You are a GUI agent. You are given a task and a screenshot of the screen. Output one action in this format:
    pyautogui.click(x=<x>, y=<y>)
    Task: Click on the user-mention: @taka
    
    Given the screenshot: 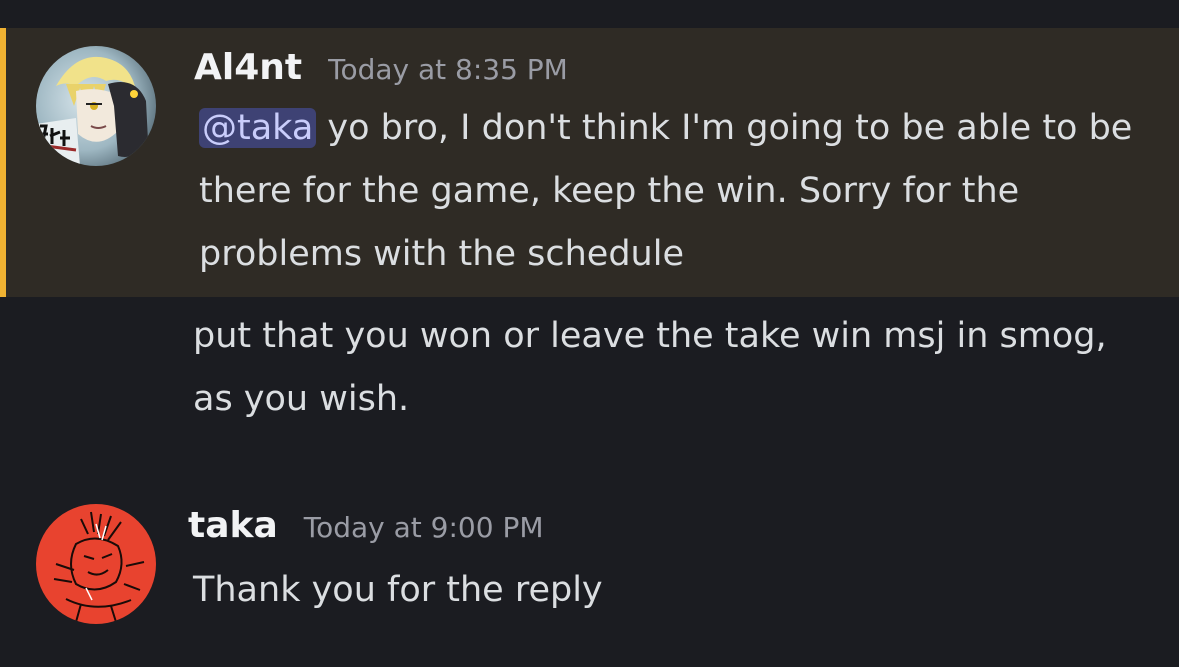 What is the action you would take?
    pyautogui.click(x=258, y=128)
    